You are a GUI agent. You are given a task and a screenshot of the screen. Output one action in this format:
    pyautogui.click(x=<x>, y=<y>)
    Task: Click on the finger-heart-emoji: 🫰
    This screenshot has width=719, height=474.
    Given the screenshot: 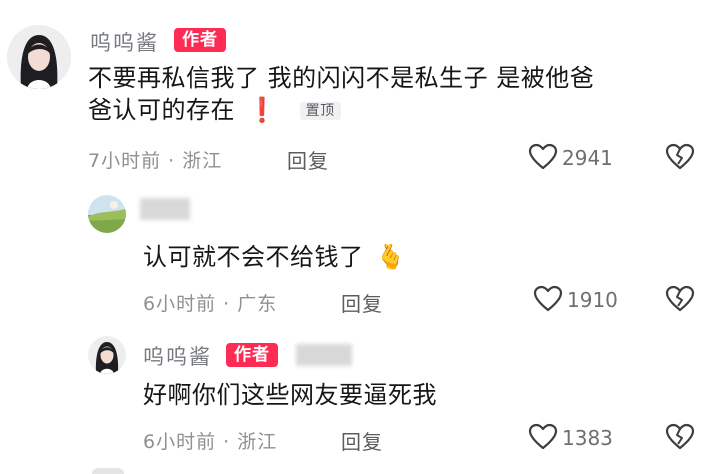 What is the action you would take?
    pyautogui.click(x=391, y=257)
    